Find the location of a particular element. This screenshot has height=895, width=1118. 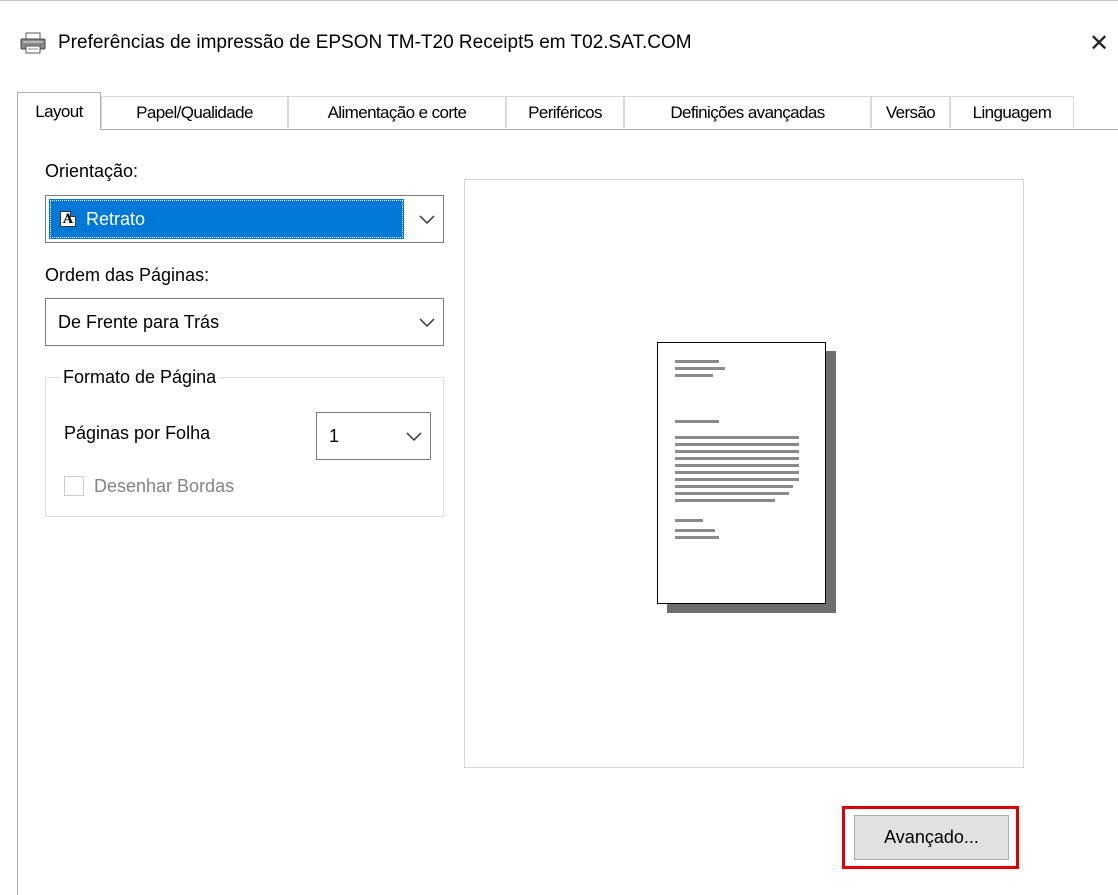

tab-papel-qualidade: Papel/Qualidade is located at coordinates (194, 112).